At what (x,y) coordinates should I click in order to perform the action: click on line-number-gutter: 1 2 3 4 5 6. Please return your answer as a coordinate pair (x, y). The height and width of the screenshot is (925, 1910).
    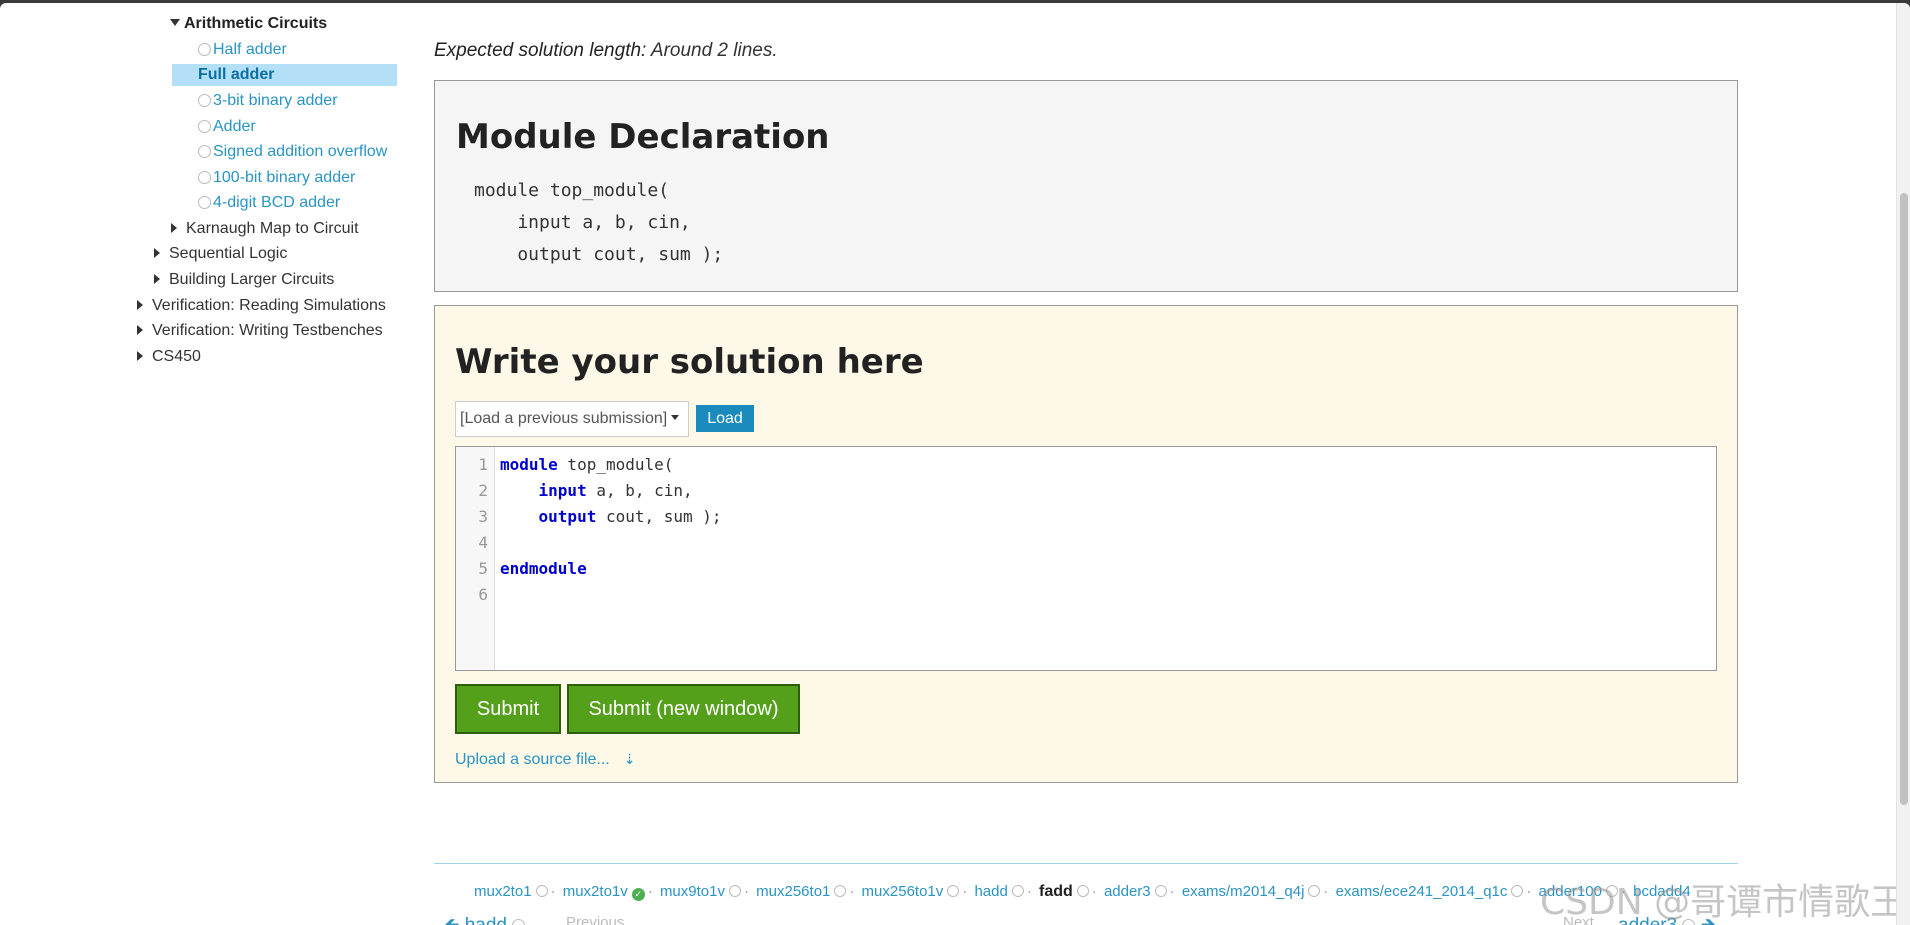
    Looking at the image, I should click on (475, 558).